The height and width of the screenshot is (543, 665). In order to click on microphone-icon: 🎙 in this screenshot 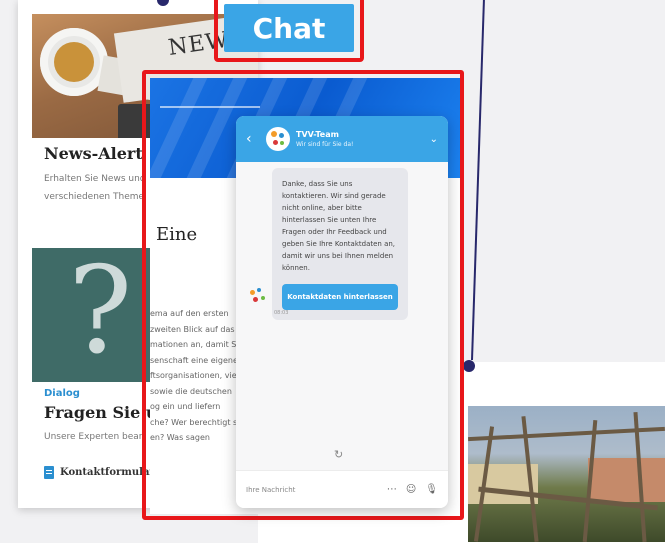, I will do `click(431, 489)`.